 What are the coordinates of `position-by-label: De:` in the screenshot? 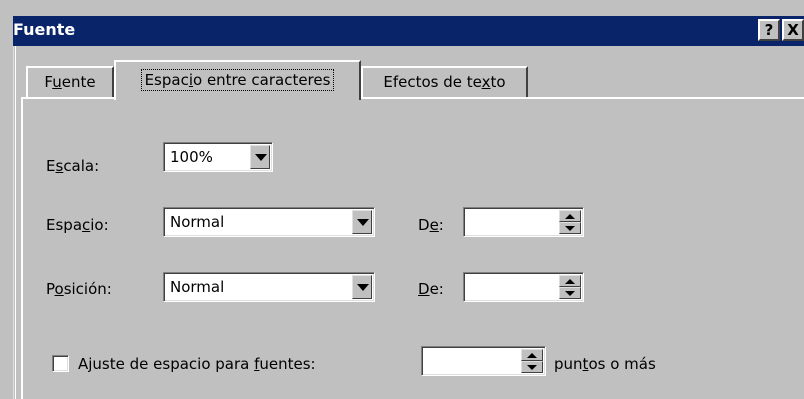 It's located at (431, 289).